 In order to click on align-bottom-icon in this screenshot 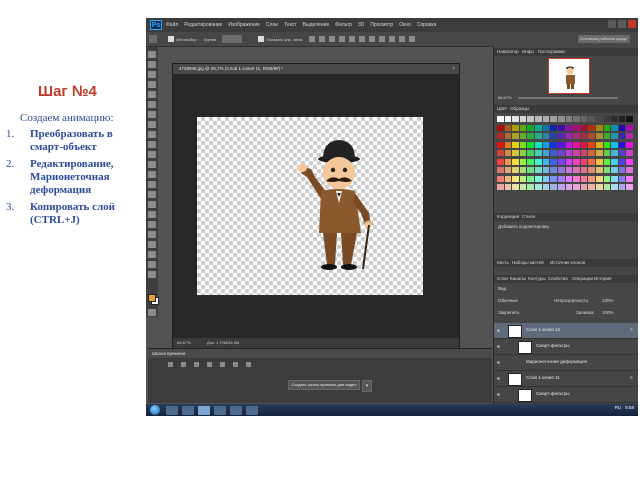, I will do `click(332, 39)`.